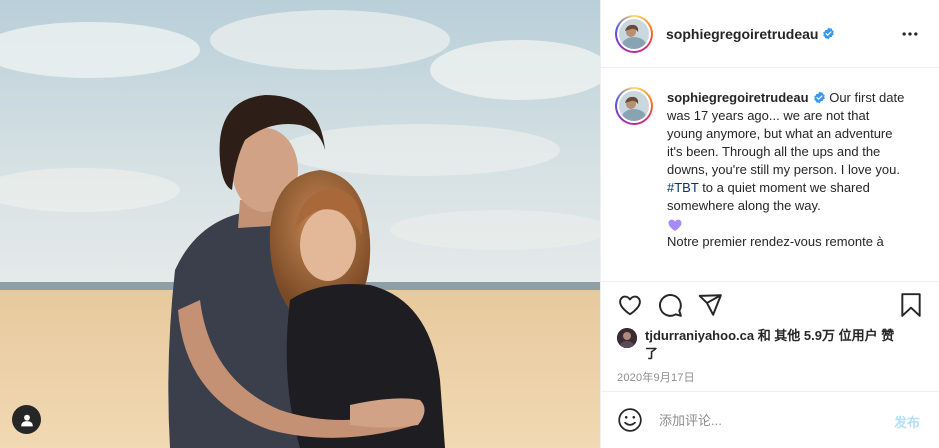 This screenshot has height=448, width=939. I want to click on emoji-icon, so click(630, 420).